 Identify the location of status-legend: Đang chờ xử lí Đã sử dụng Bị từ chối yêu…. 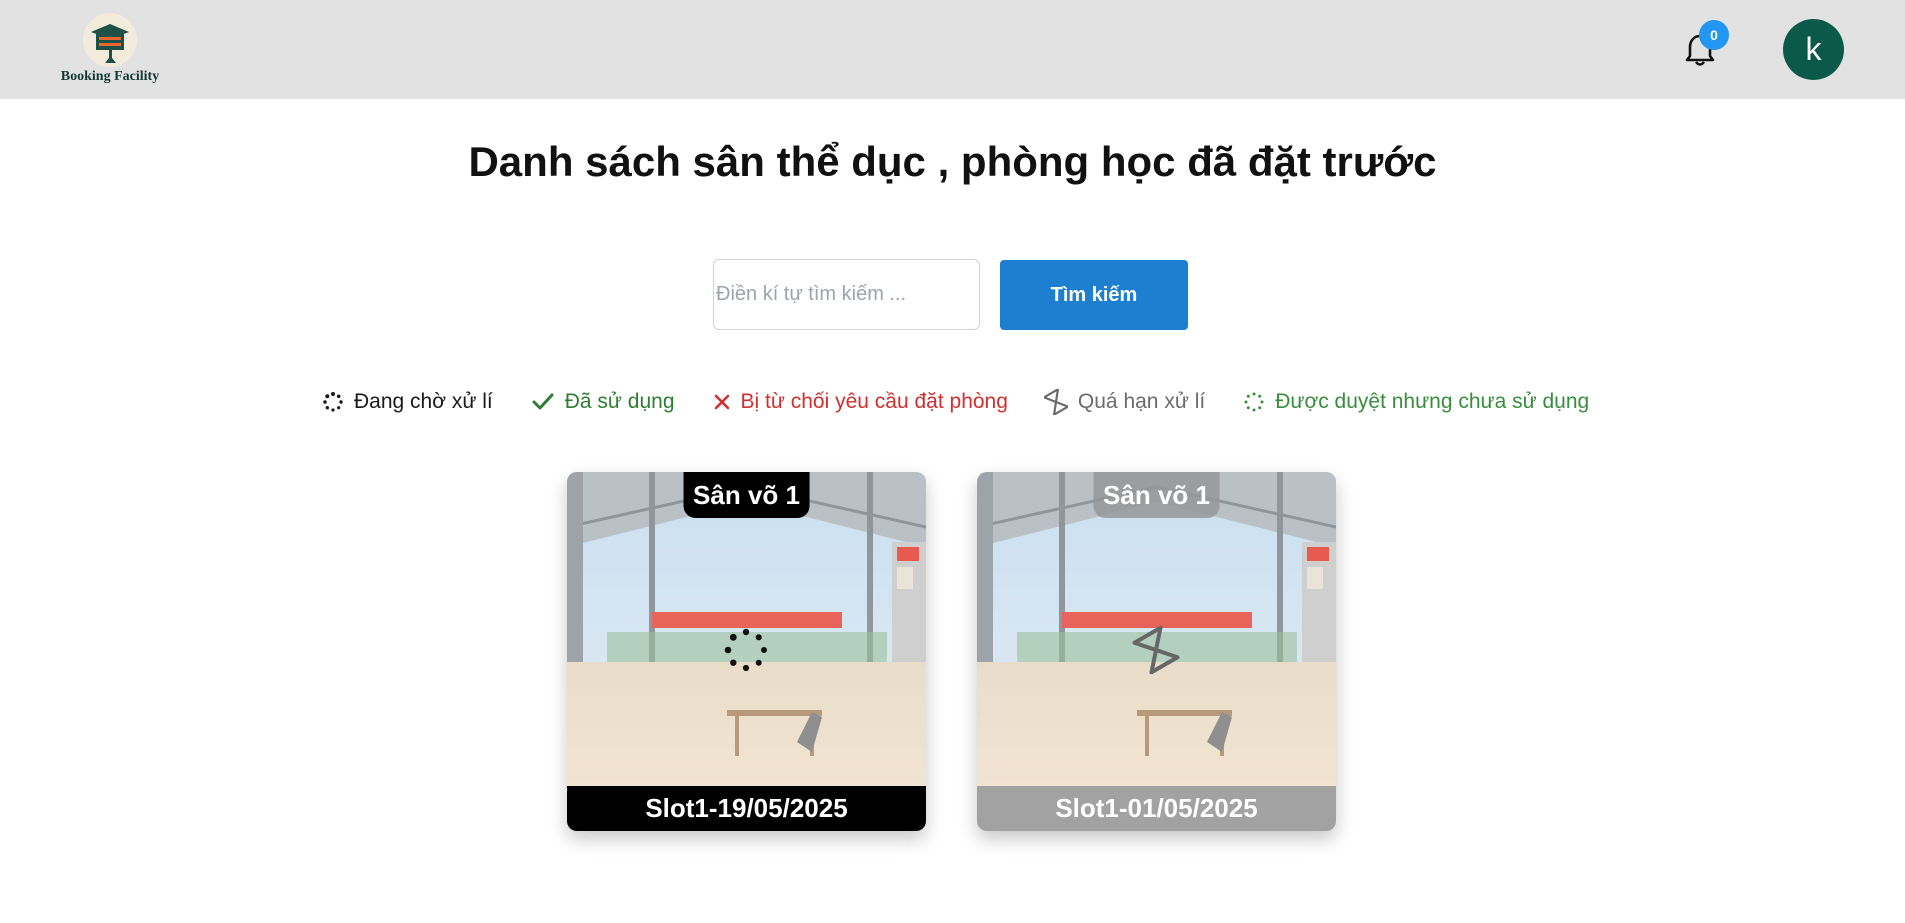
(955, 402).